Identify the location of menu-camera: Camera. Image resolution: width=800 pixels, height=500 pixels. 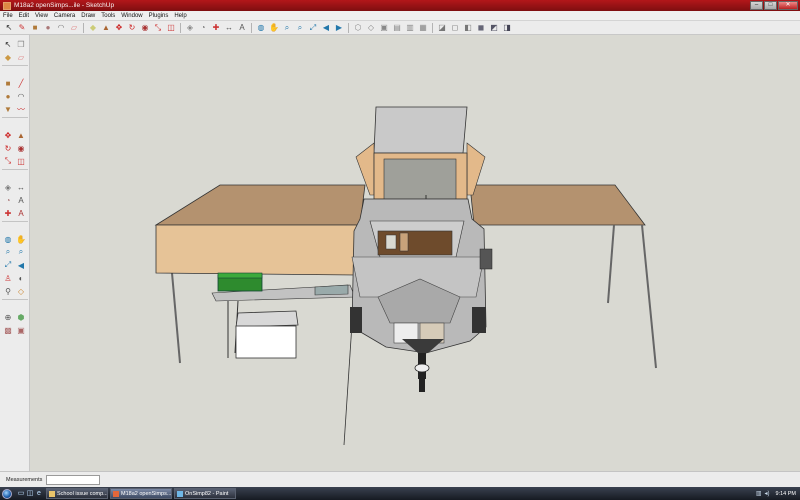
(64, 16).